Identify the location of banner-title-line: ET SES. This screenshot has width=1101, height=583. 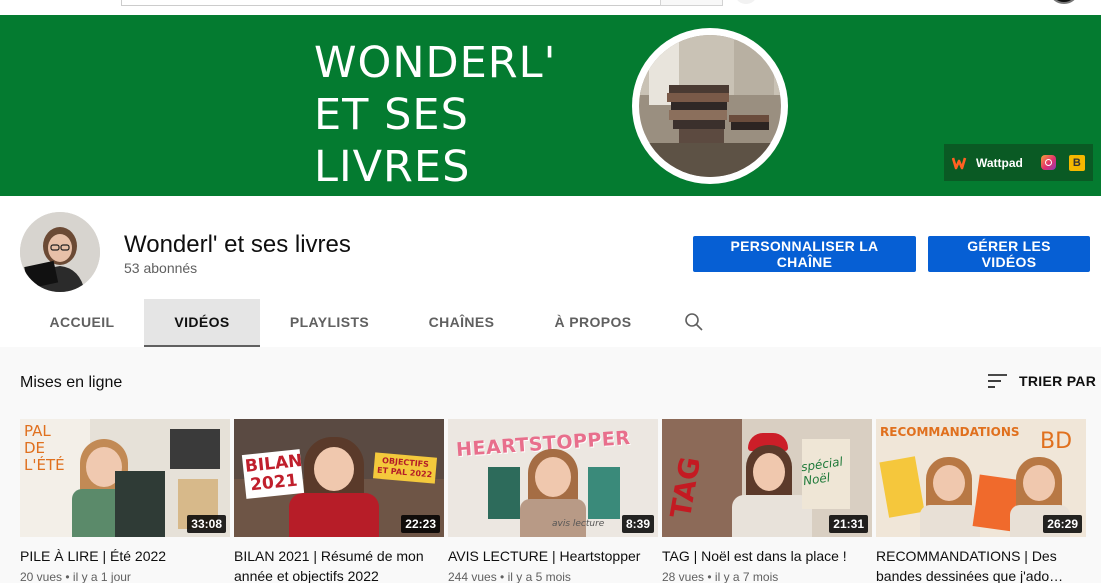
(391, 115).